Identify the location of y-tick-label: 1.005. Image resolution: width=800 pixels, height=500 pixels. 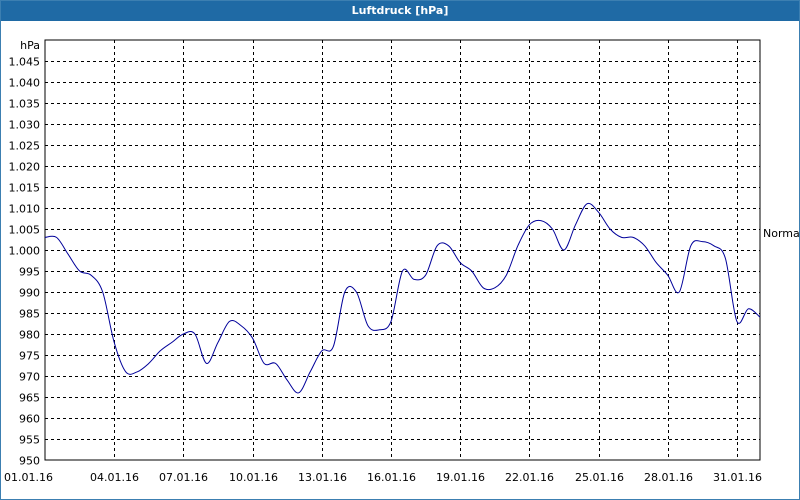
(25, 230).